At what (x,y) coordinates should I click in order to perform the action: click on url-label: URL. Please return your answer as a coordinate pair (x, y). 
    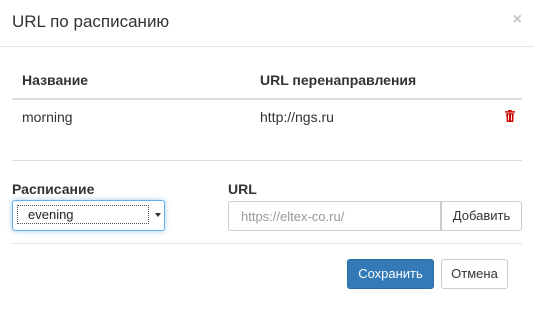
    Looking at the image, I should click on (242, 189).